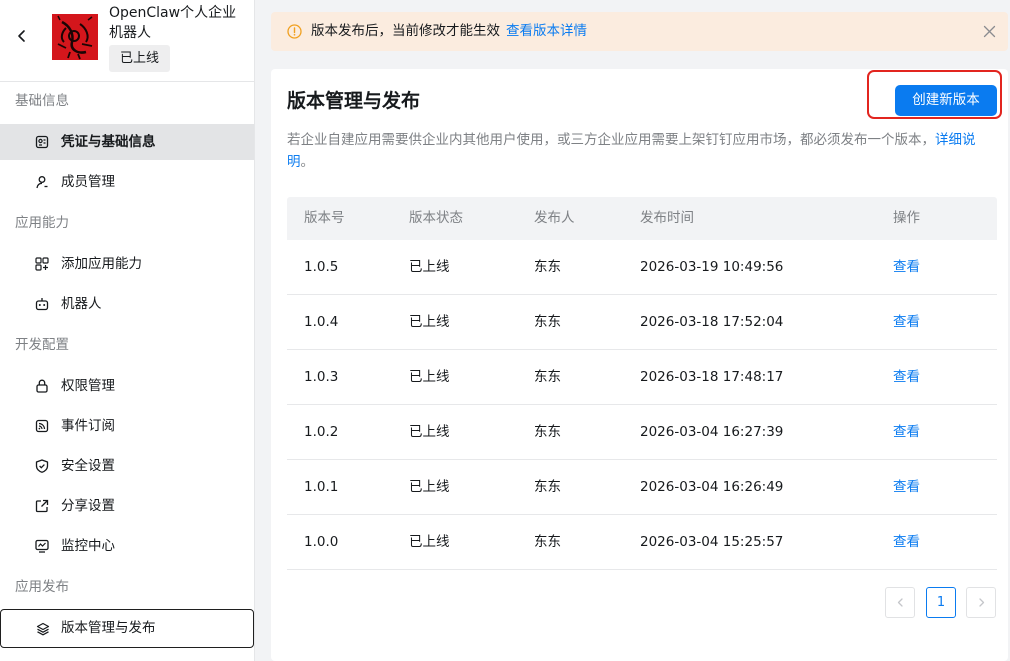 The height and width of the screenshot is (661, 1010). I want to click on sidebar-item-label: 添加应用能力, so click(101, 264).